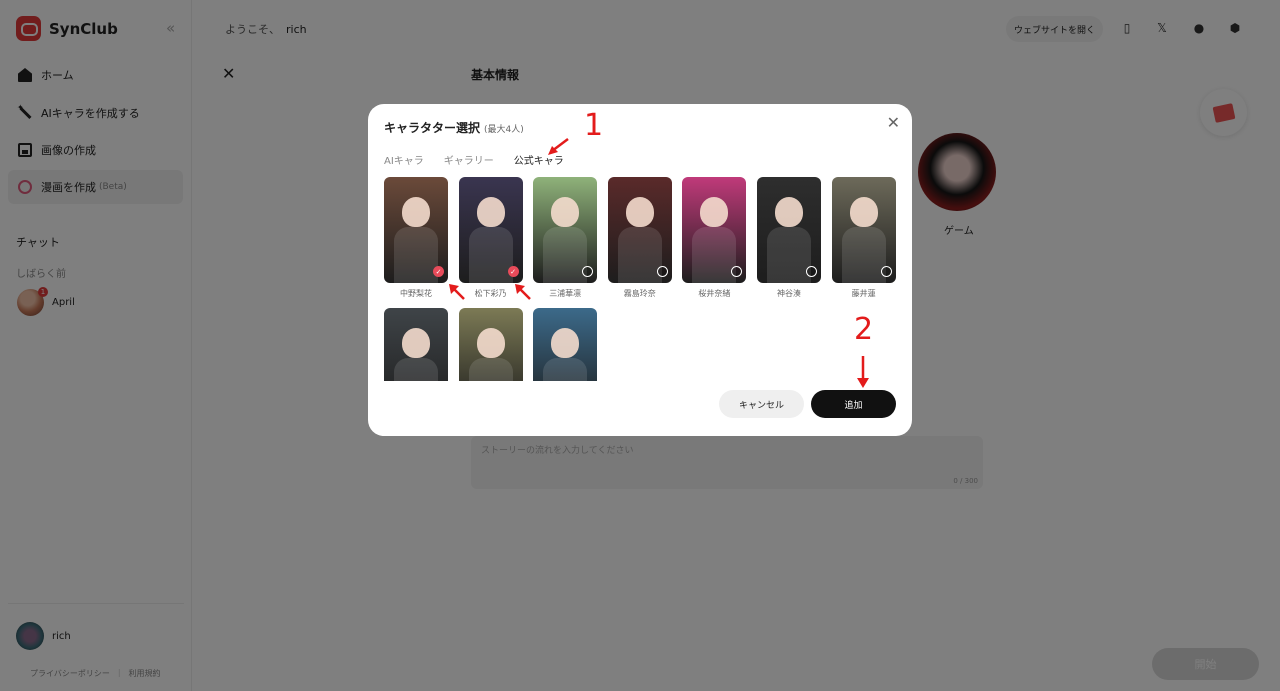 Image resolution: width=1280 pixels, height=691 pixels. I want to click on character-name: 霧島玲奈, so click(639, 293).